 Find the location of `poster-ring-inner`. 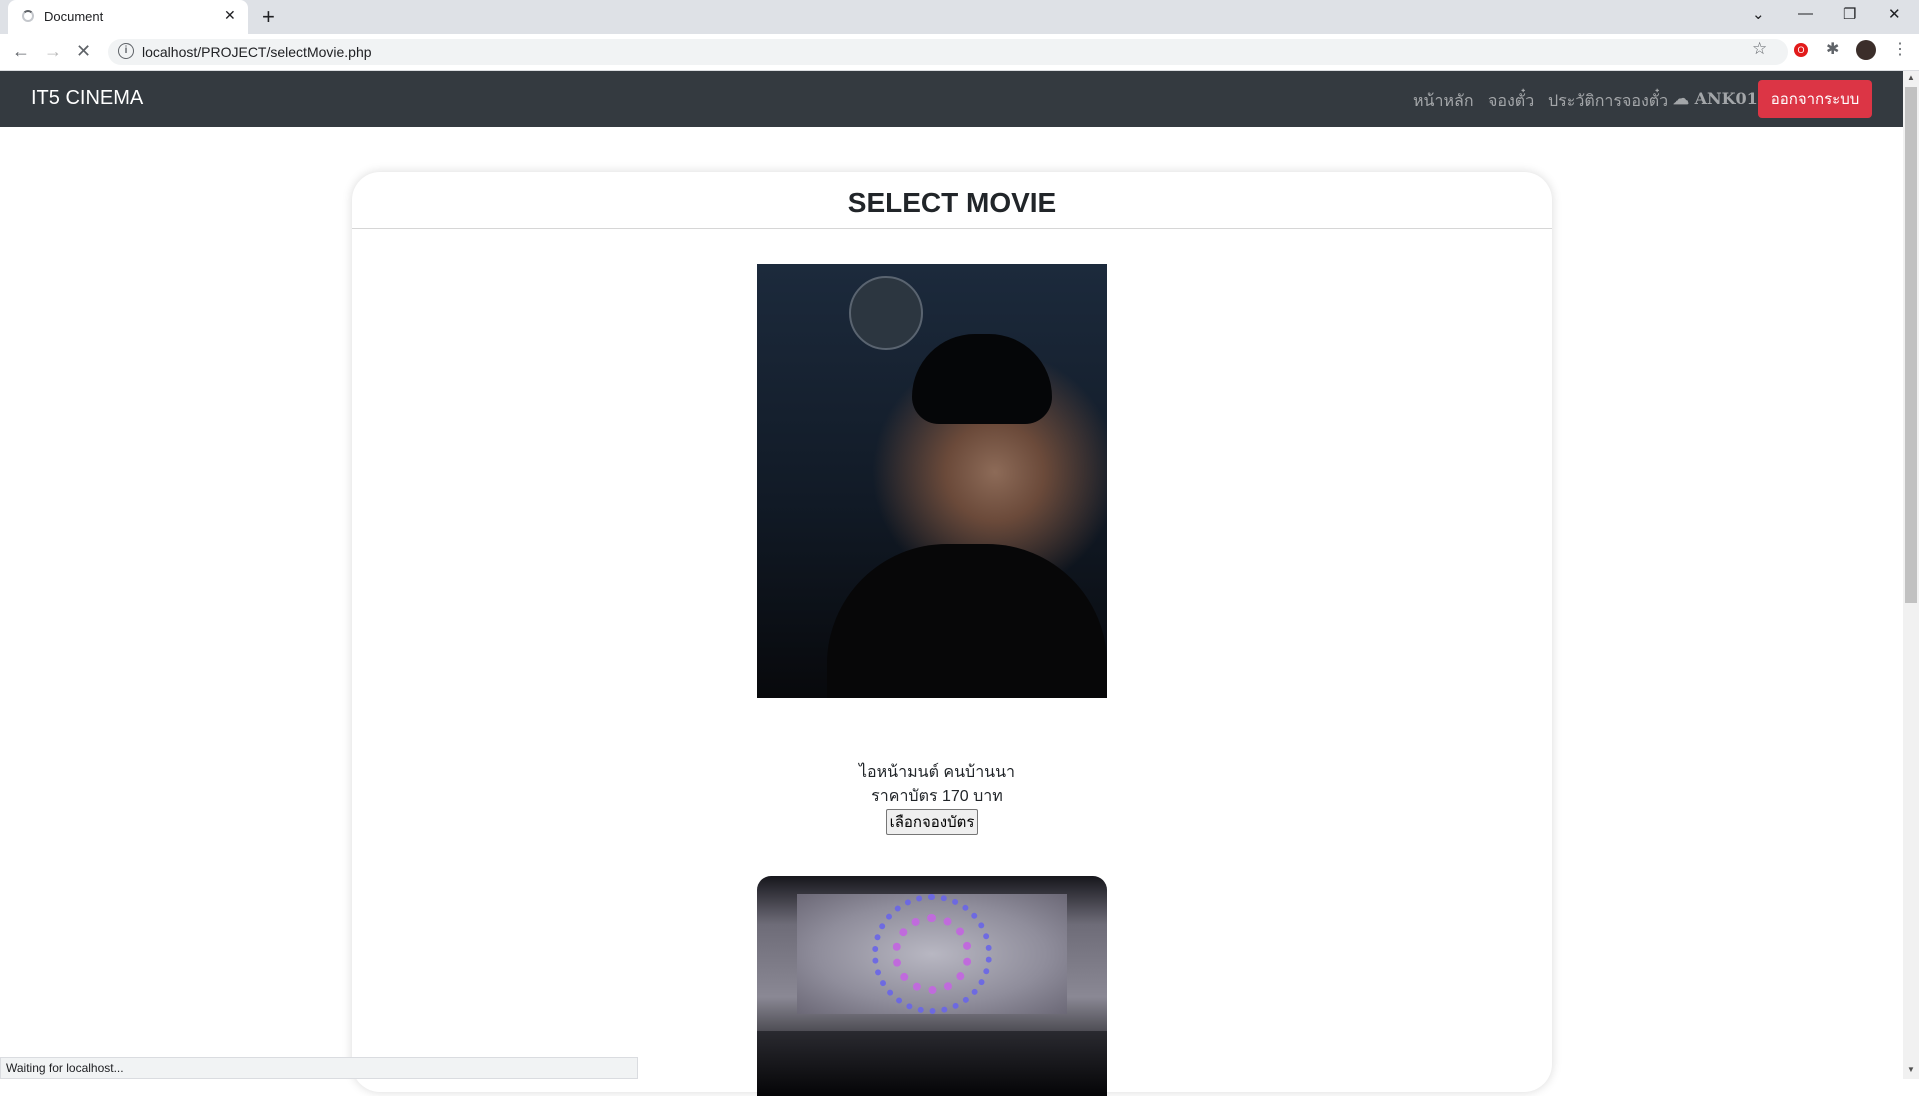

poster-ring-inner is located at coordinates (932, 954).